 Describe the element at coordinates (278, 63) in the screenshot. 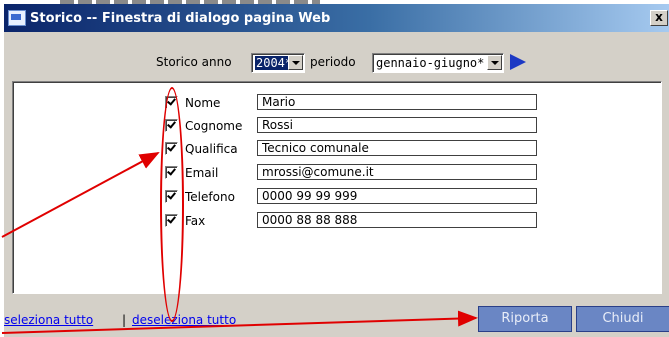

I see `year-select: 2004*` at that location.